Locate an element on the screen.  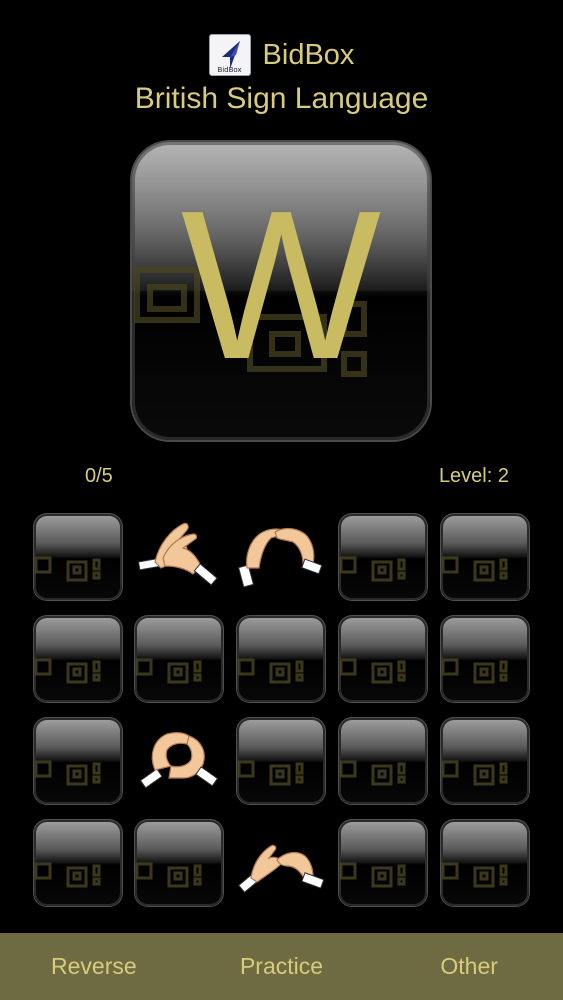
bottom-tab-bar: Reverse Practice Other is located at coordinates (281, 966).